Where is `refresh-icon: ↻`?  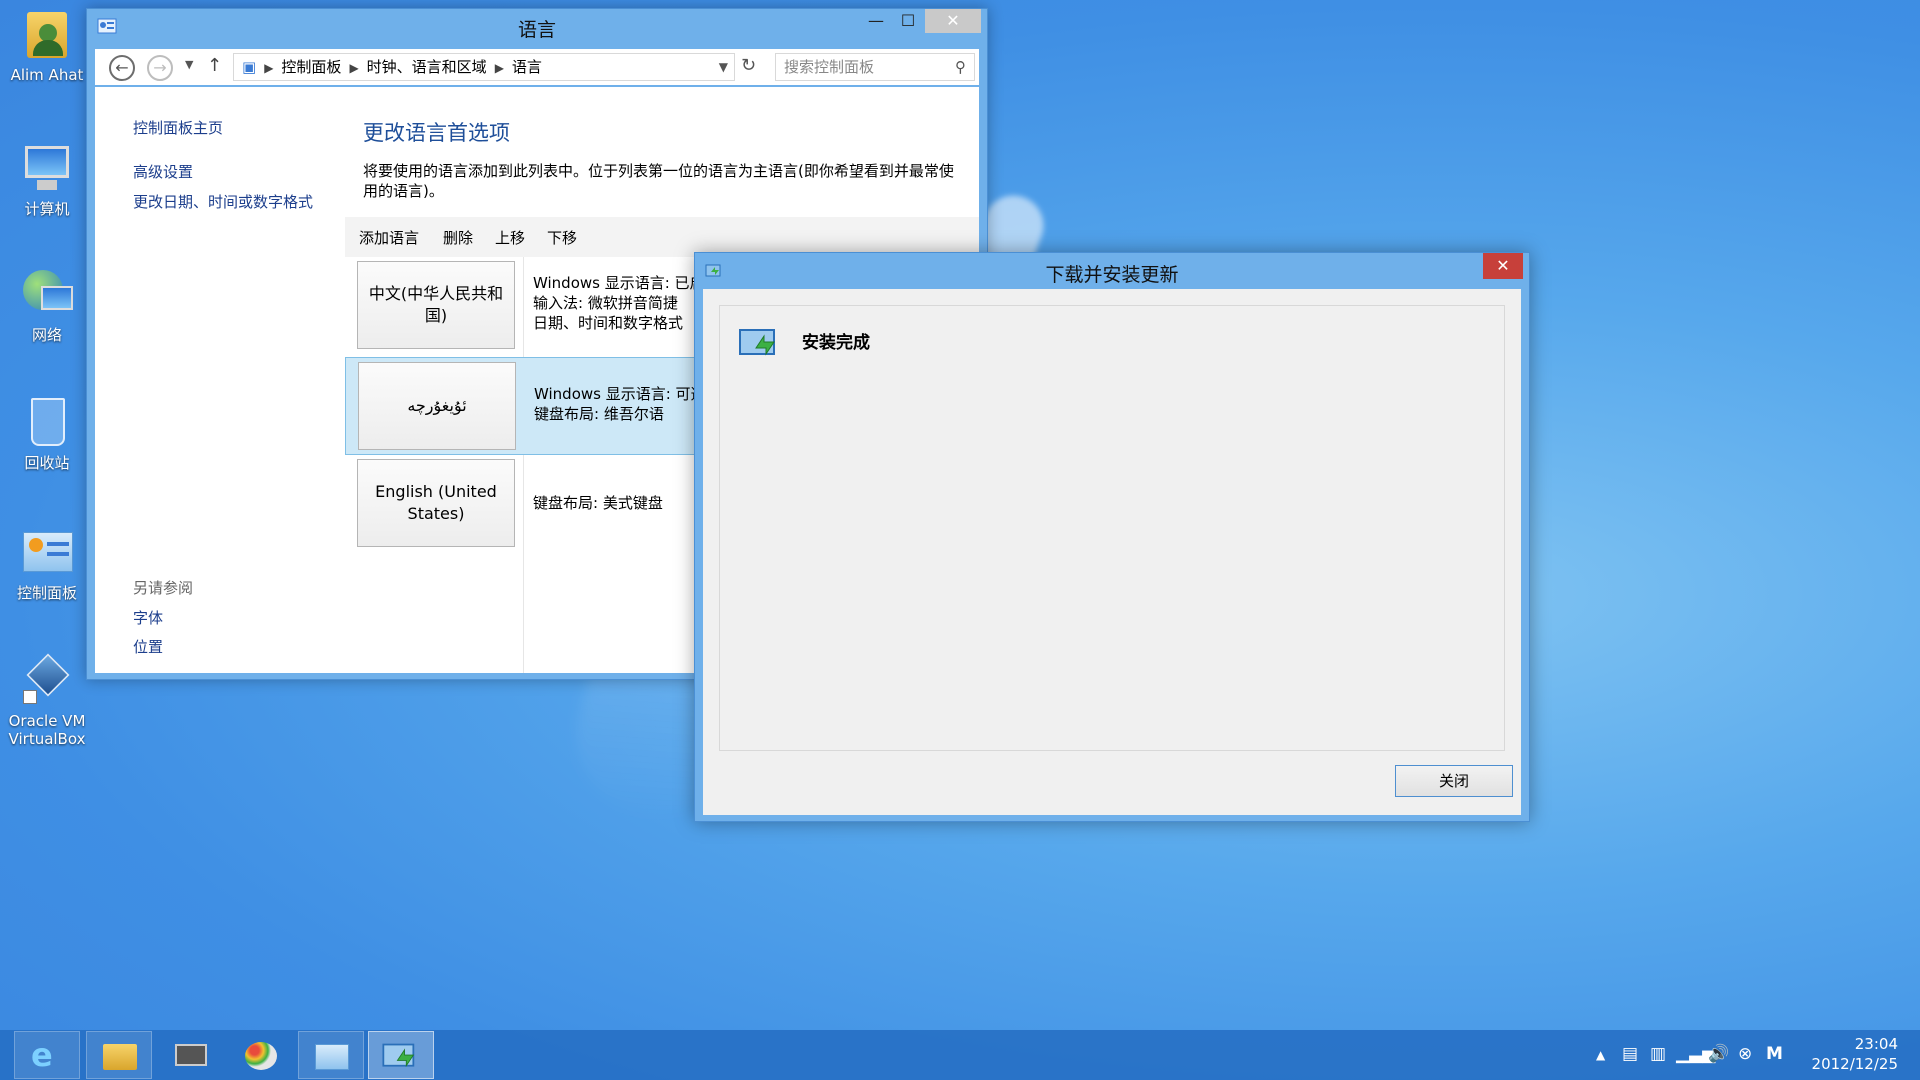
refresh-icon: ↻ is located at coordinates (748, 65).